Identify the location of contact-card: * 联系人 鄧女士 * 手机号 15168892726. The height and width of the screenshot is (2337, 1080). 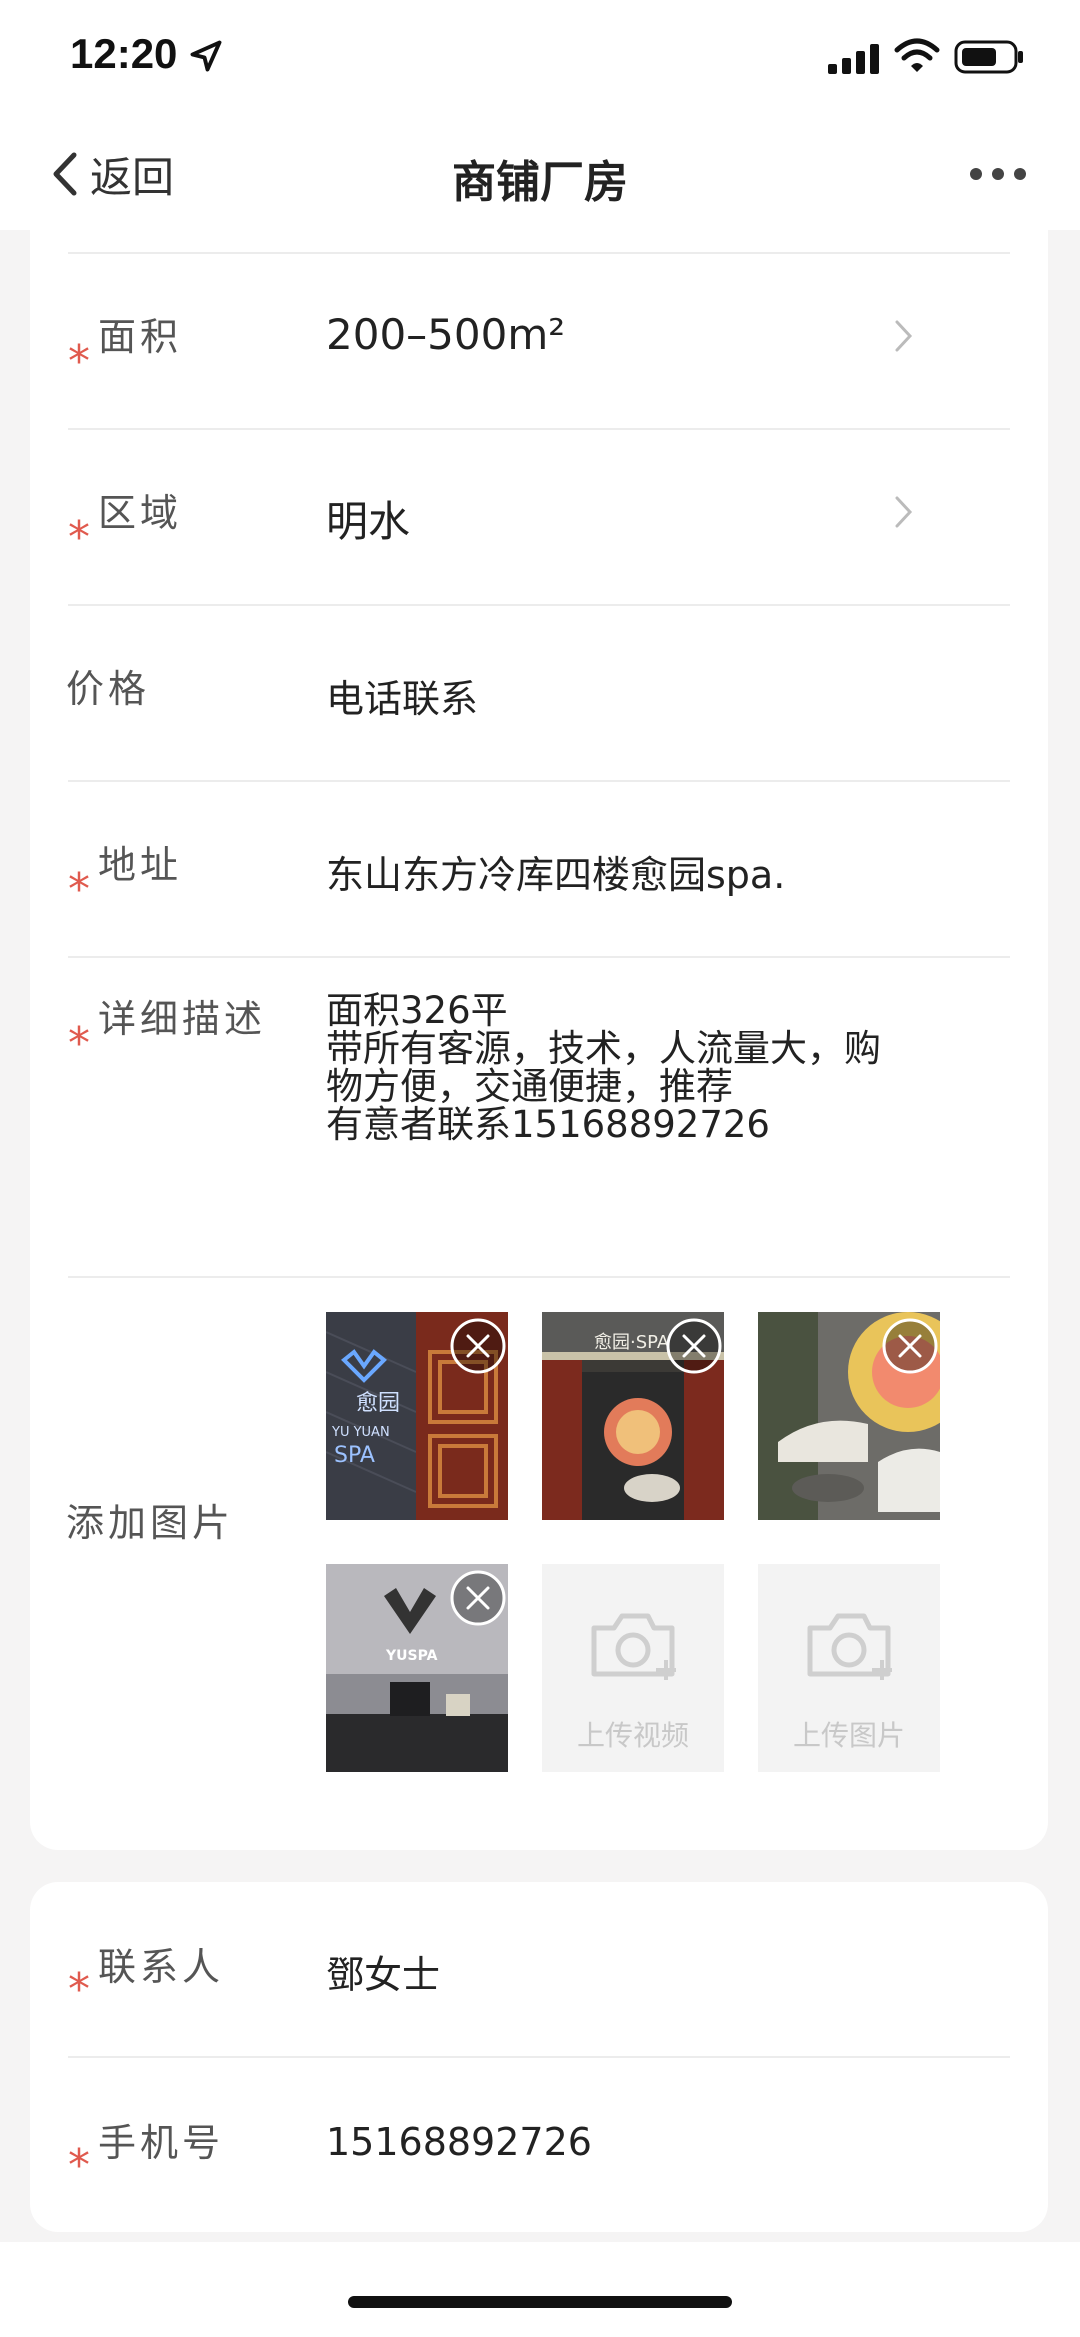
(539, 2057).